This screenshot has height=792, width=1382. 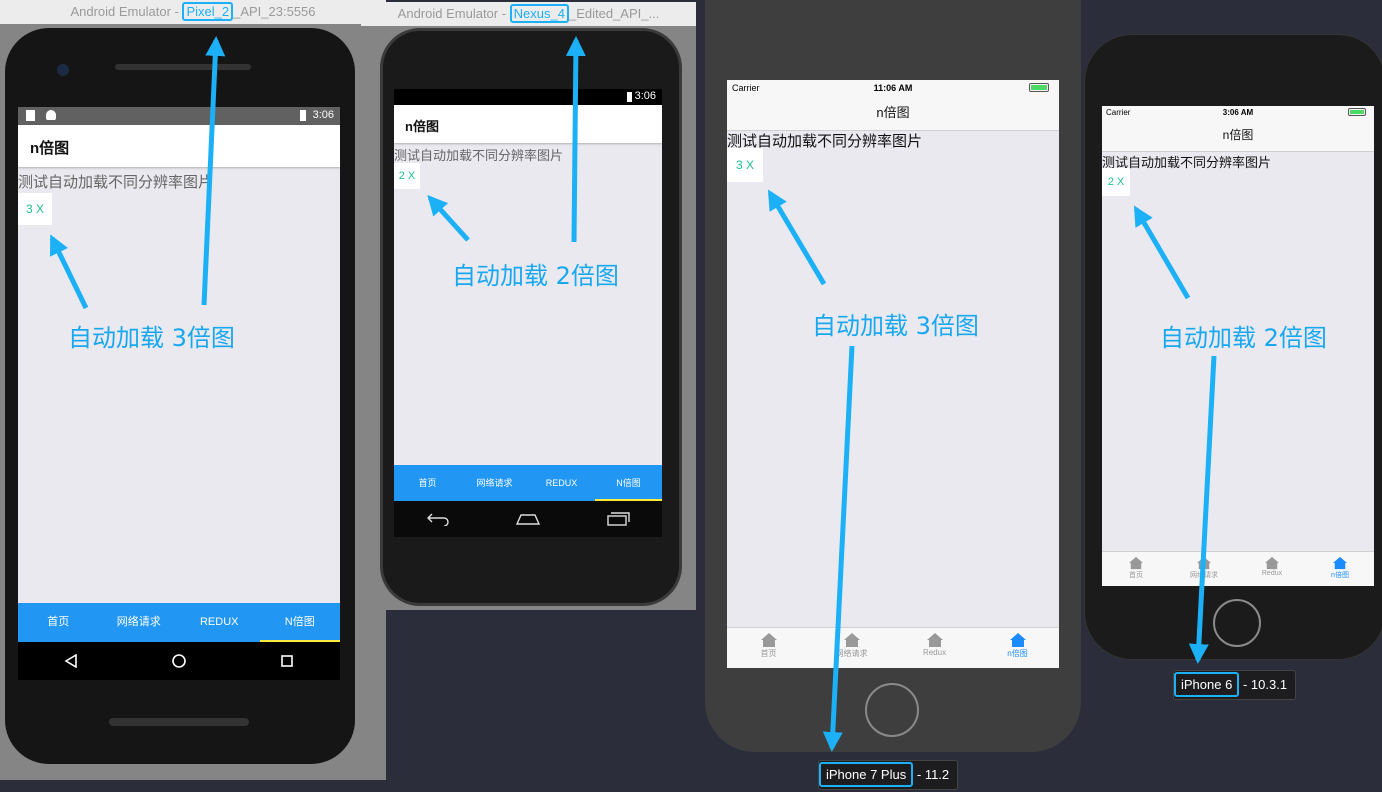 What do you see at coordinates (539, 13) in the screenshot?
I see `device-name-highlight: Nexus_4` at bounding box center [539, 13].